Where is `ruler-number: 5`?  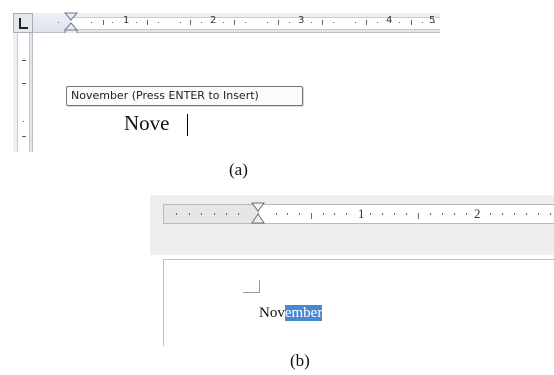 ruler-number: 5 is located at coordinates (432, 20).